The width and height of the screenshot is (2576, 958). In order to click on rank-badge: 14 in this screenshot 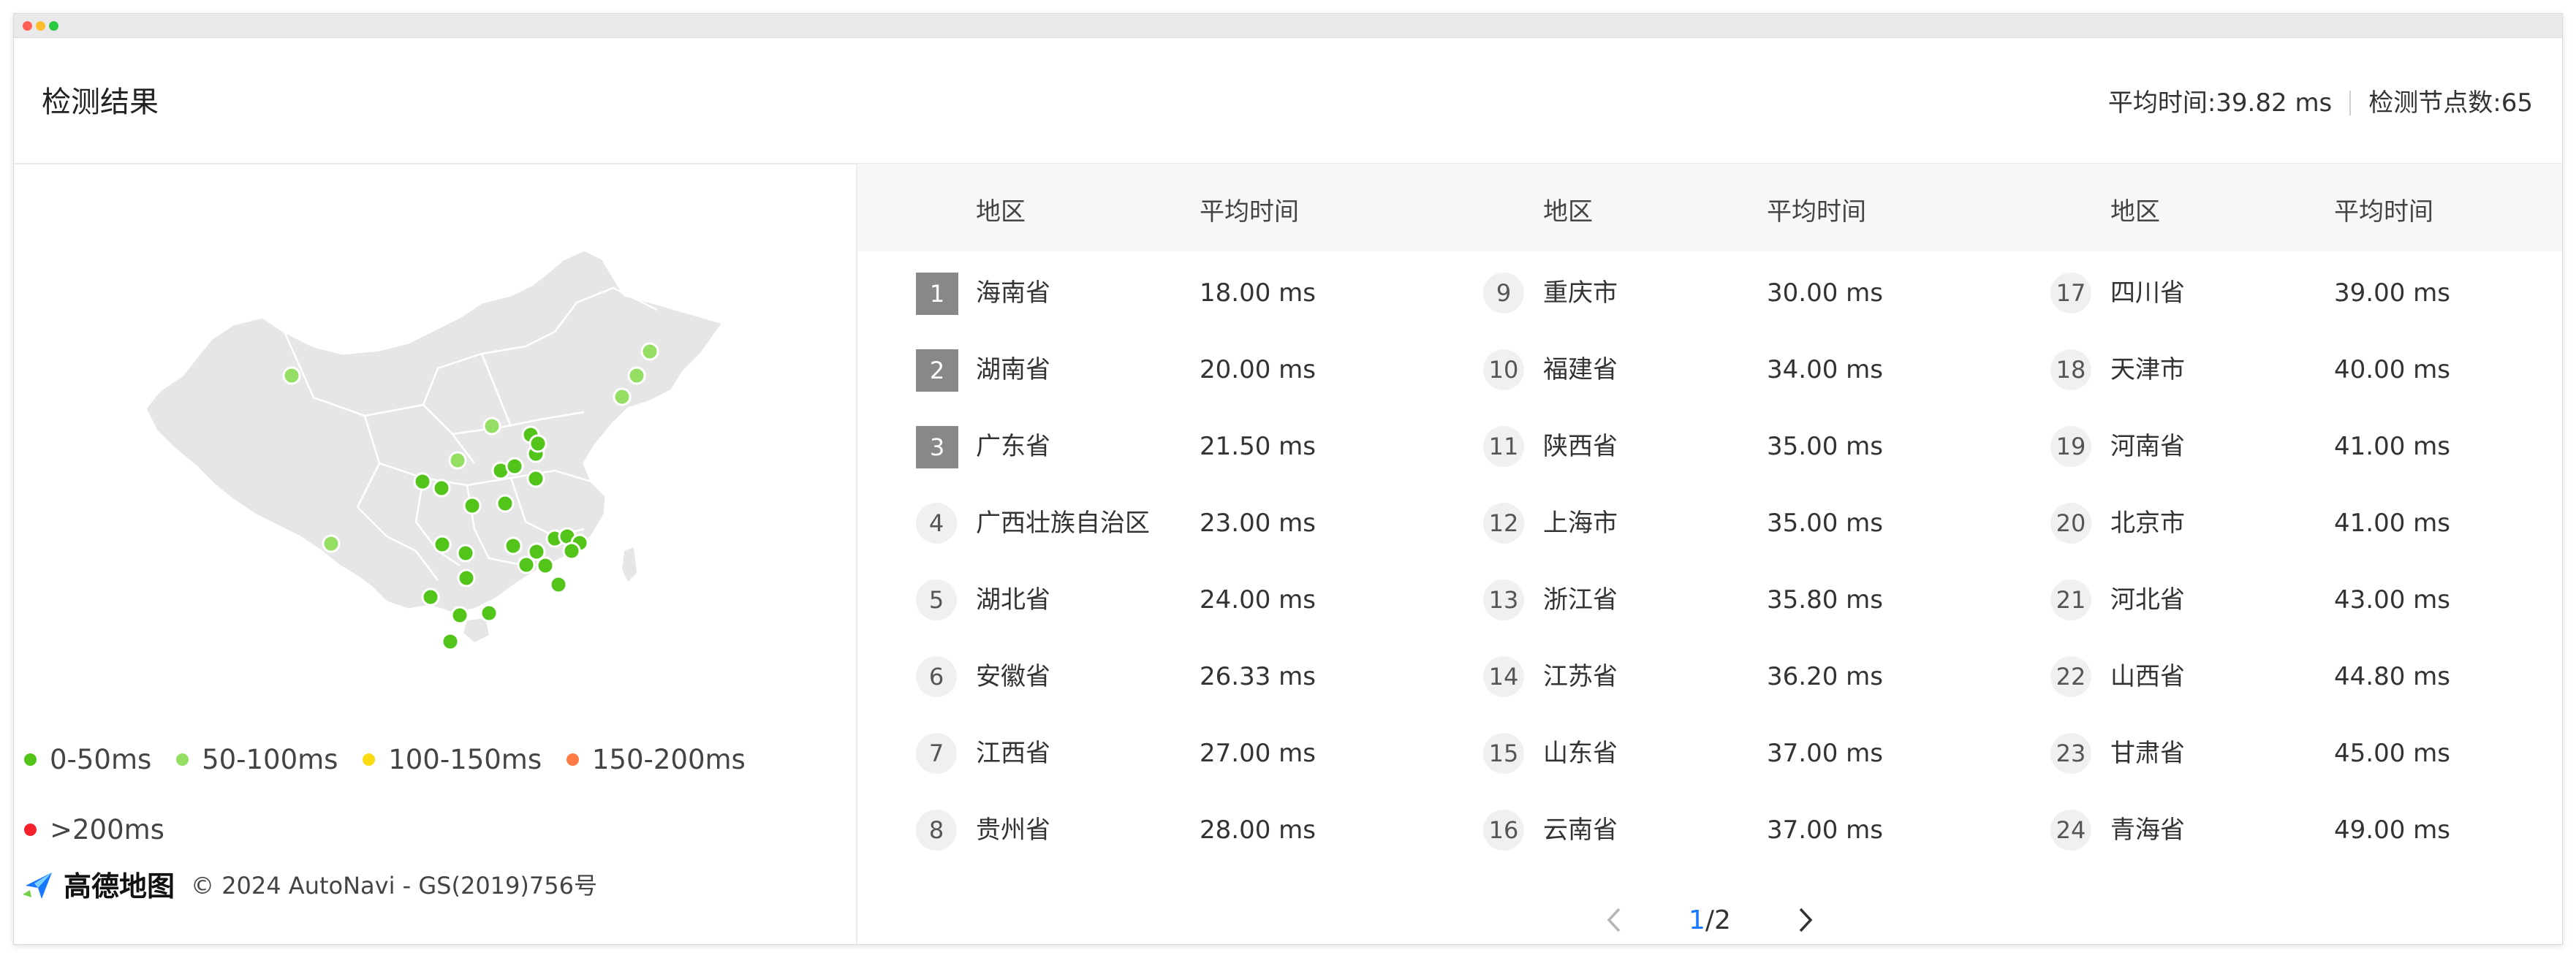, I will do `click(1503, 676)`.